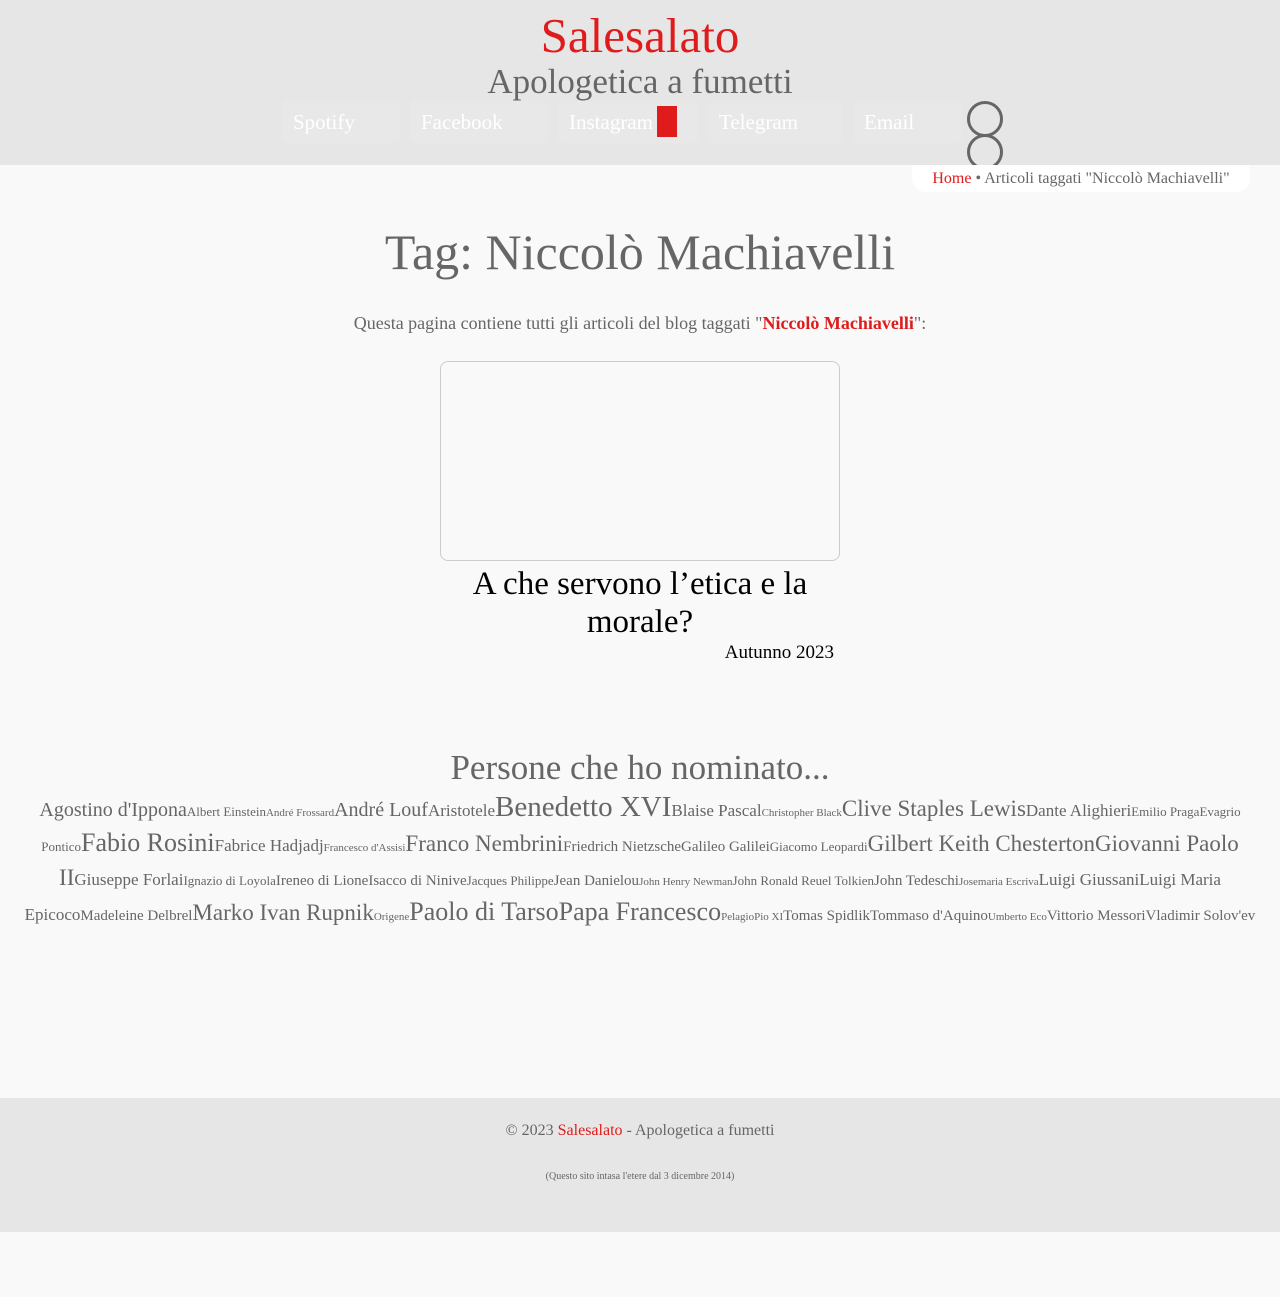 This screenshot has height=1297, width=1280. Describe the element at coordinates (322, 881) in the screenshot. I see `person-tag: Ireneo di Lione` at that location.